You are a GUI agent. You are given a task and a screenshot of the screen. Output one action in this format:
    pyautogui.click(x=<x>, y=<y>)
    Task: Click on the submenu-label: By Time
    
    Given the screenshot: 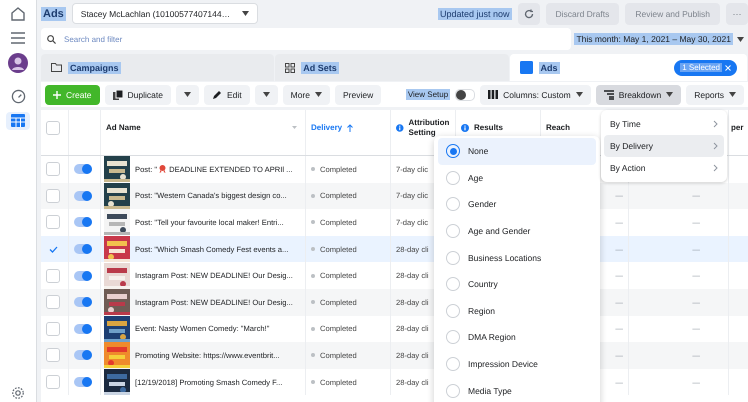 What is the action you would take?
    pyautogui.click(x=625, y=124)
    